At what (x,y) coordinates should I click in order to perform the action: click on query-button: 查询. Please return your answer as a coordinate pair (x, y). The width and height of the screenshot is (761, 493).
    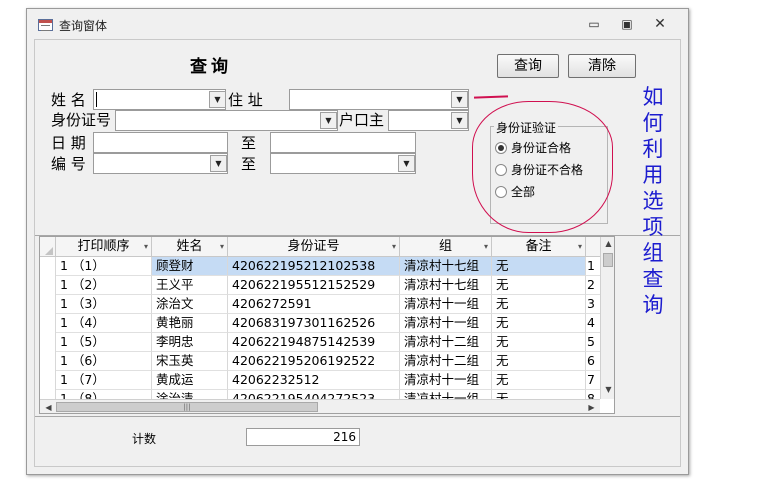
    Looking at the image, I should click on (528, 66).